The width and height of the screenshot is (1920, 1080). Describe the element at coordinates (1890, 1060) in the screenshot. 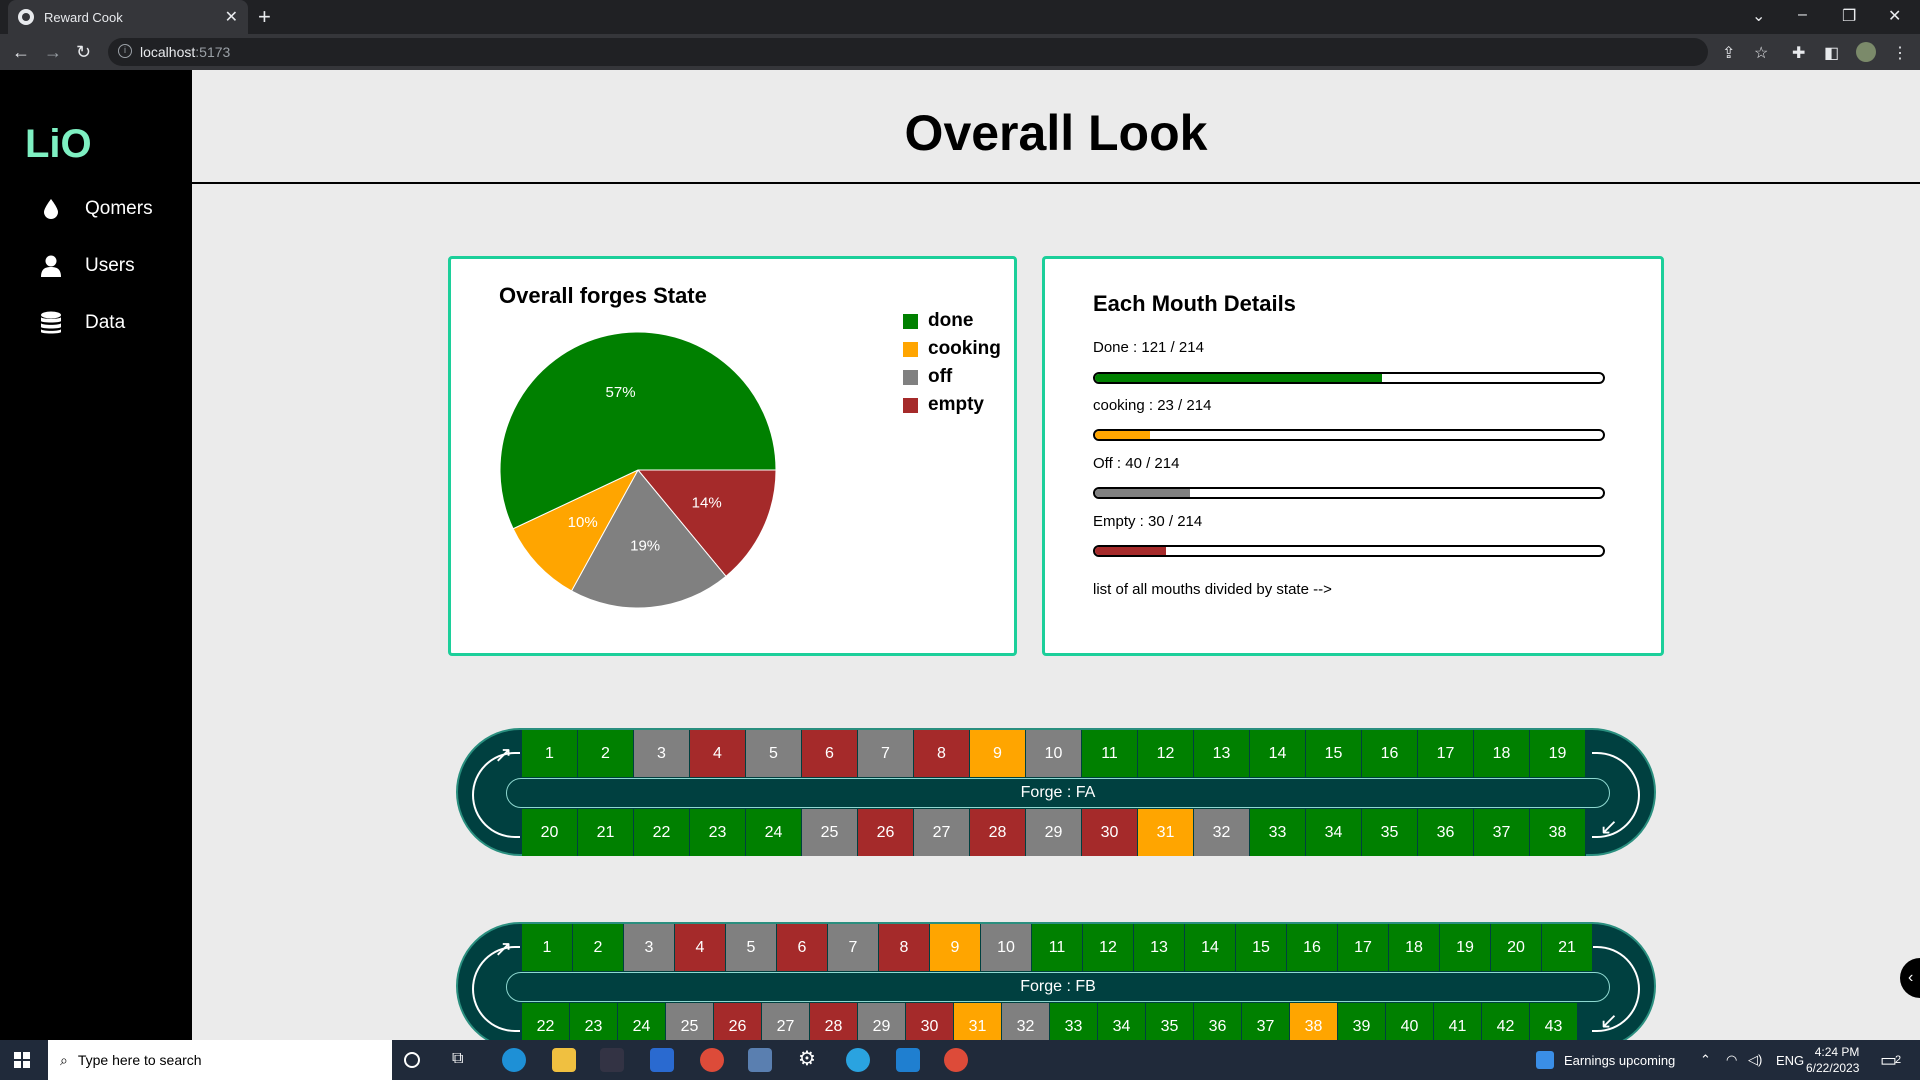

I see `notification-center-button: ▭ 2` at that location.